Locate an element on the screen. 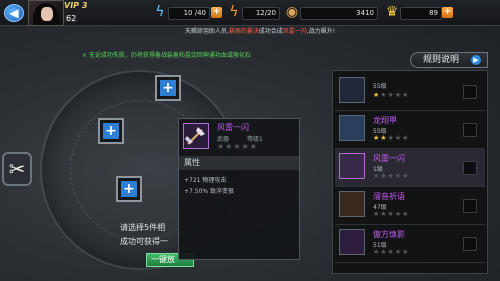 Image resolution: width=500 pixels, height=281 pixels. tooltip-attribute: +721 物理攻击 is located at coordinates (205, 180).